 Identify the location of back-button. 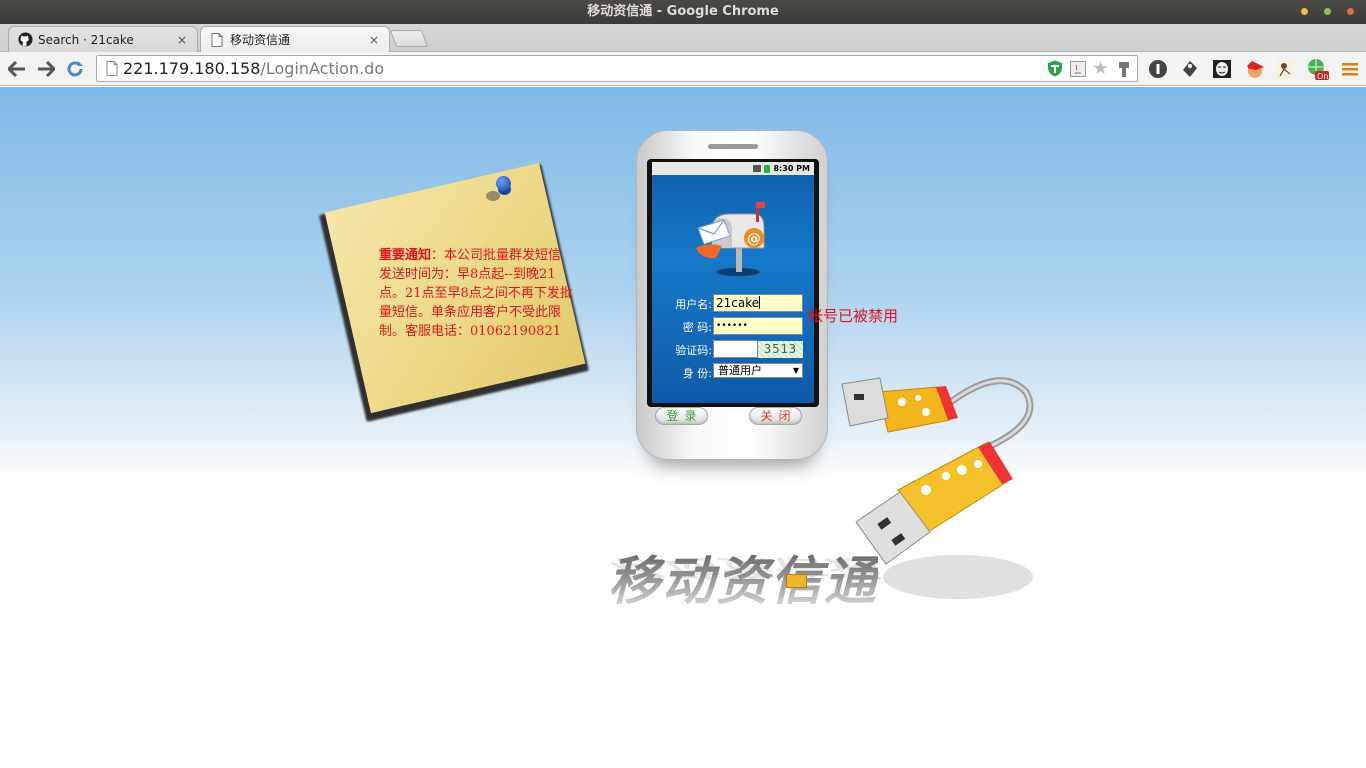
(17, 69).